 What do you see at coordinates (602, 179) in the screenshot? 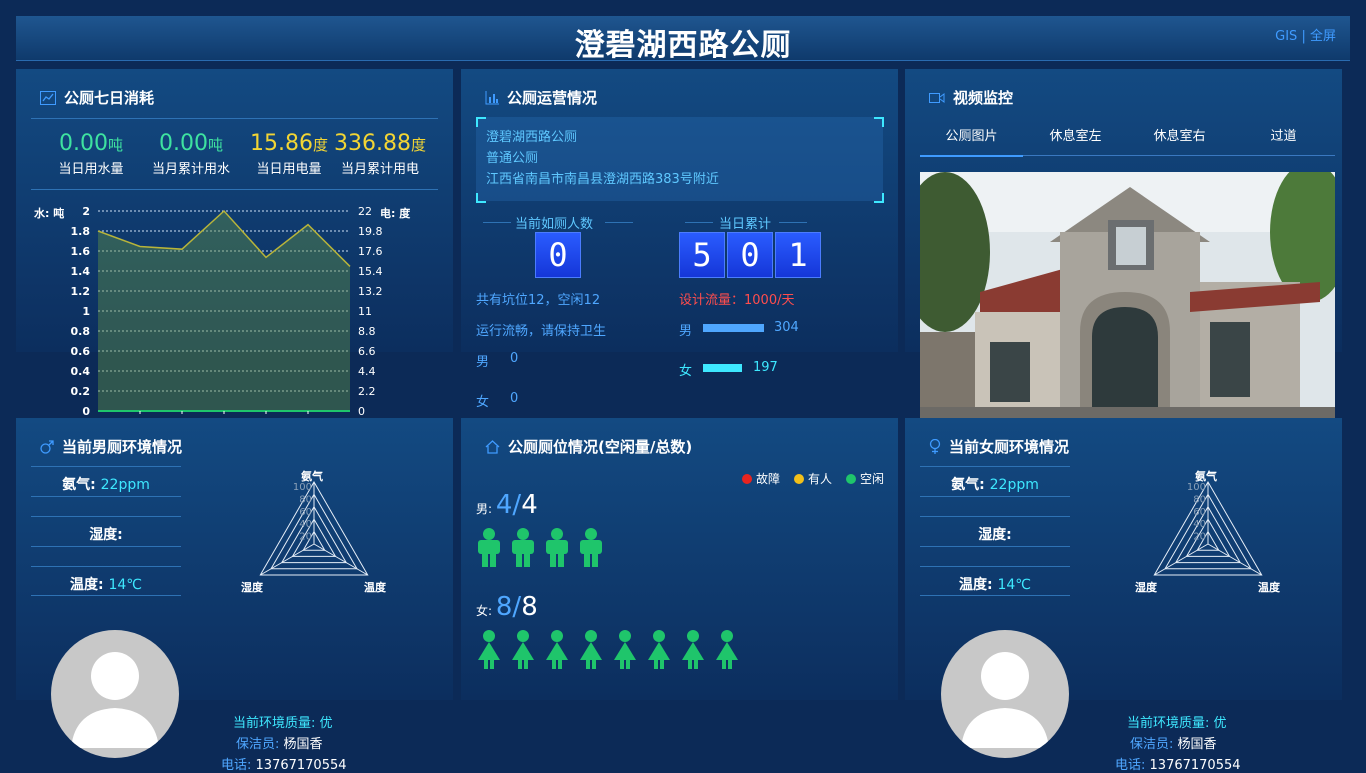
I see `info-address: 江西省南昌市南昌县澄湖西路383号附近` at bounding box center [602, 179].